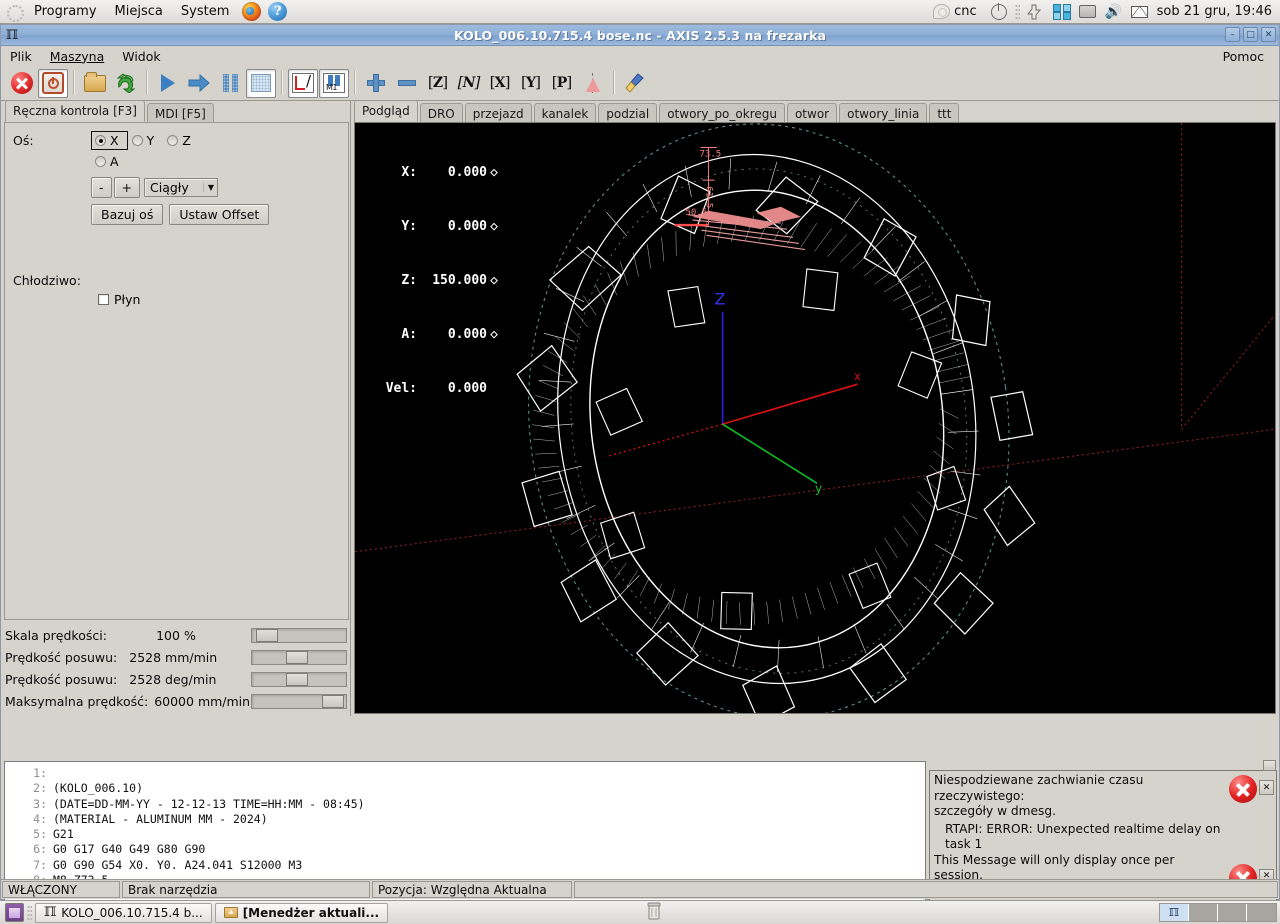 The image size is (1280, 924). I want to click on volume-button: 🔊, so click(1114, 12).